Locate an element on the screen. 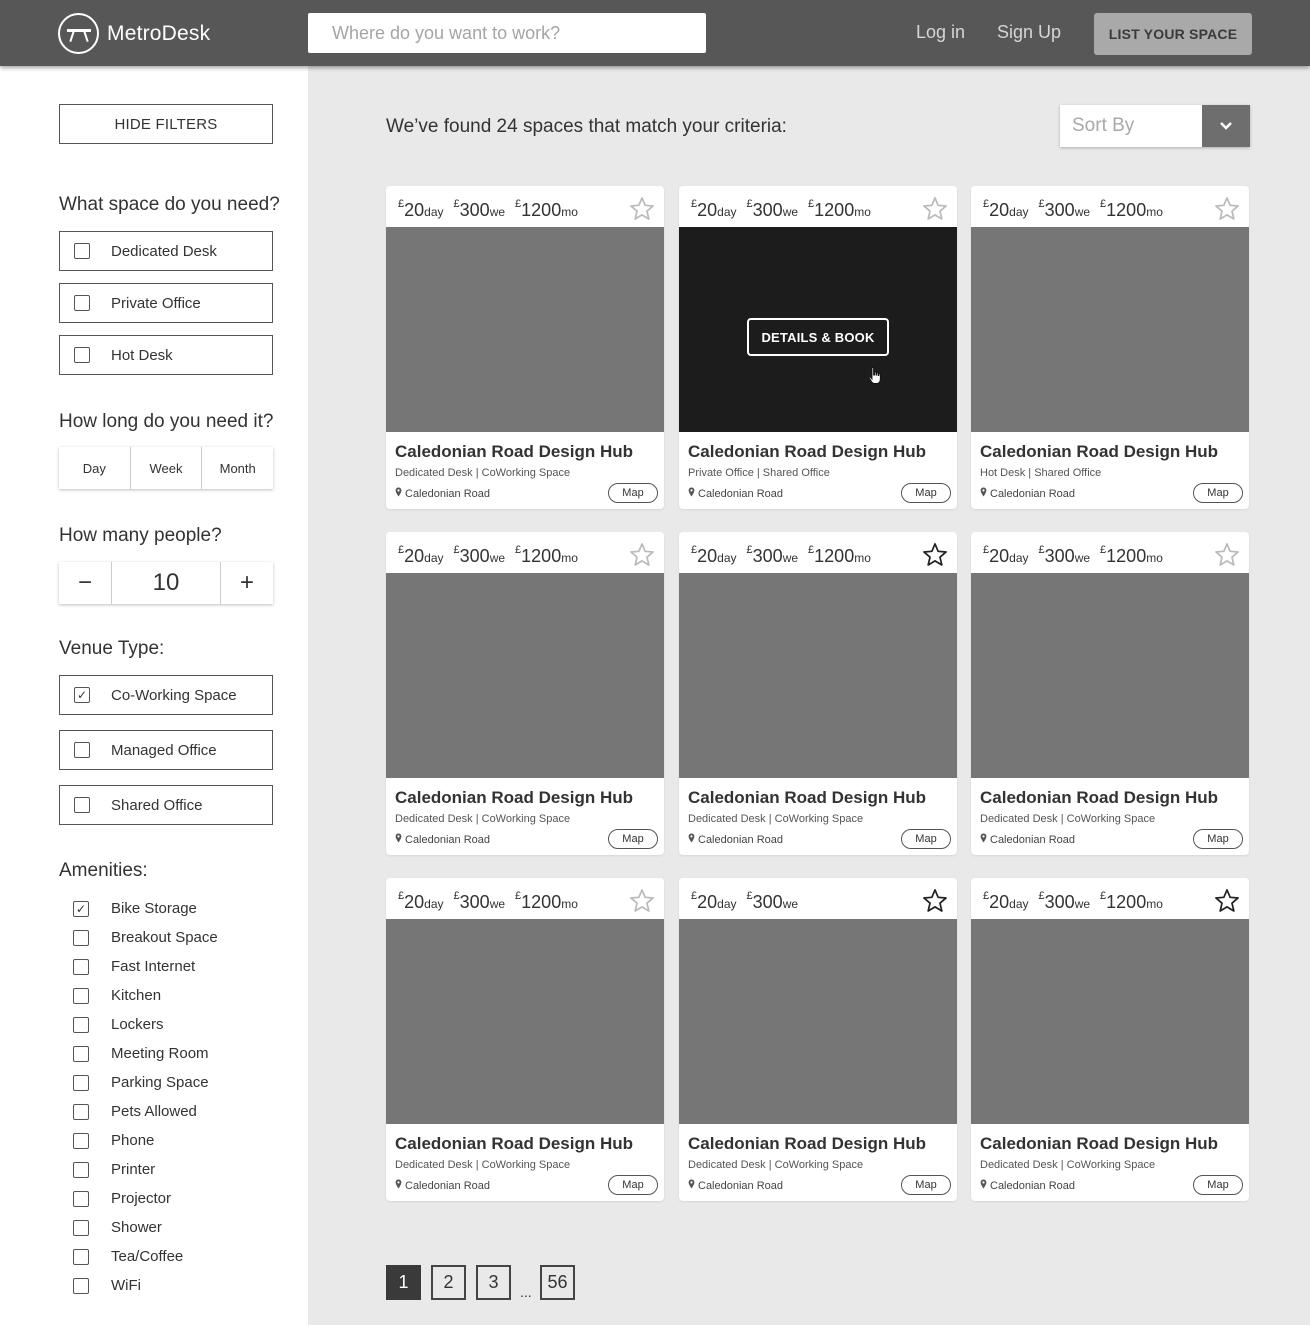 The image size is (1310, 1325). duration-day: Day is located at coordinates (95, 468).